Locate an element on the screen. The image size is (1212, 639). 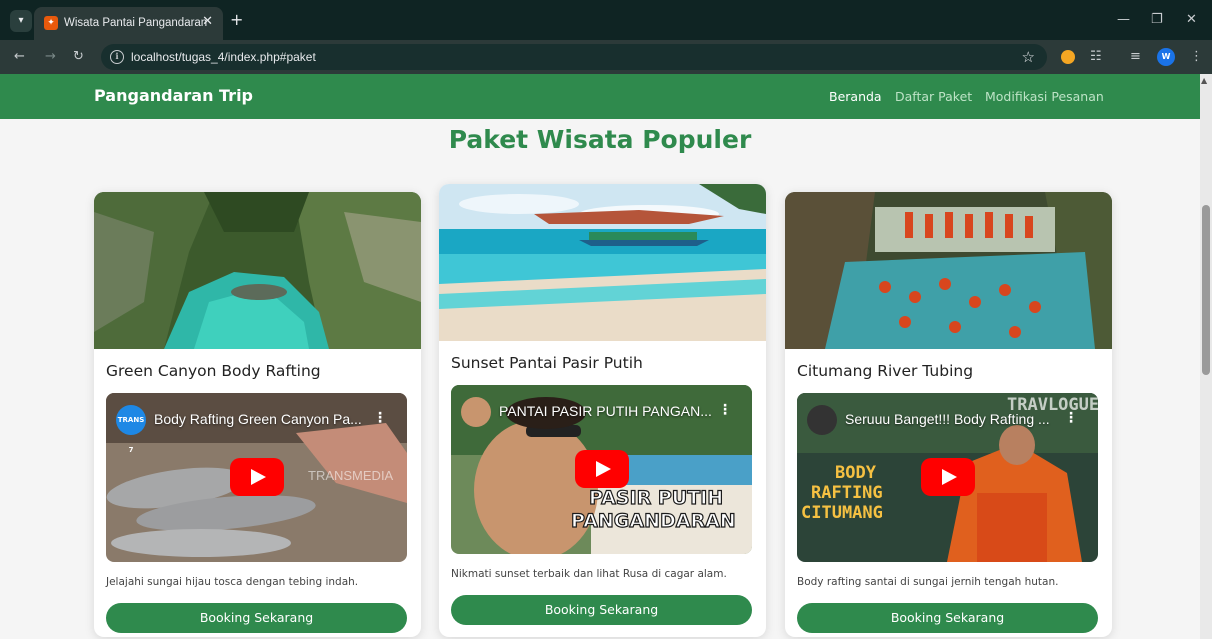
pasir-putih-beach-photo is located at coordinates (602, 262).